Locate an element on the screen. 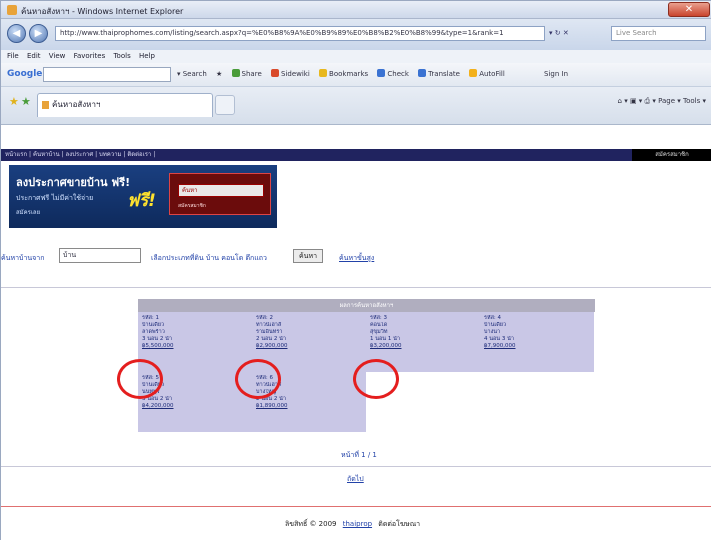 The width and height of the screenshot is (711, 540). cell-id: รหัส: 1 is located at coordinates (151, 318).